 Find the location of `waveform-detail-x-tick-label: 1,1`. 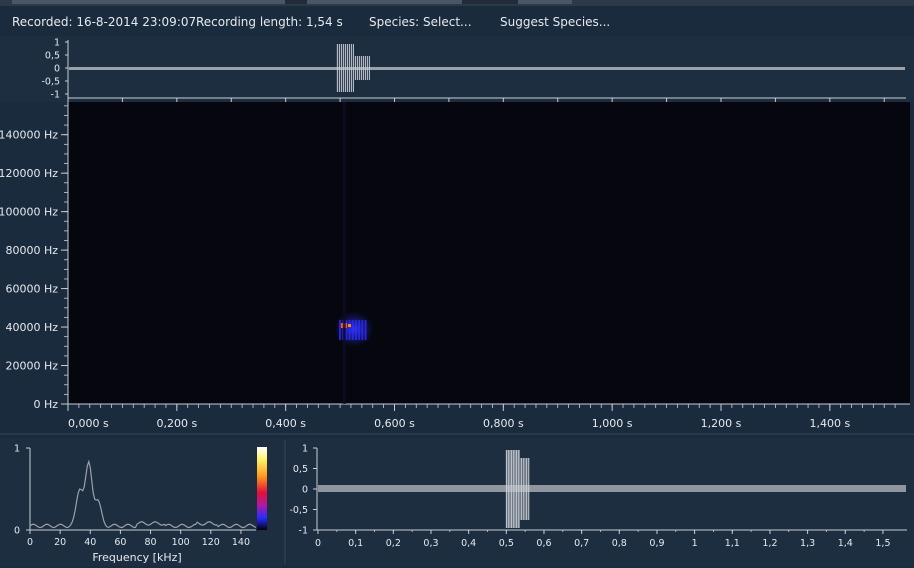

waveform-detail-x-tick-label: 1,1 is located at coordinates (732, 543).